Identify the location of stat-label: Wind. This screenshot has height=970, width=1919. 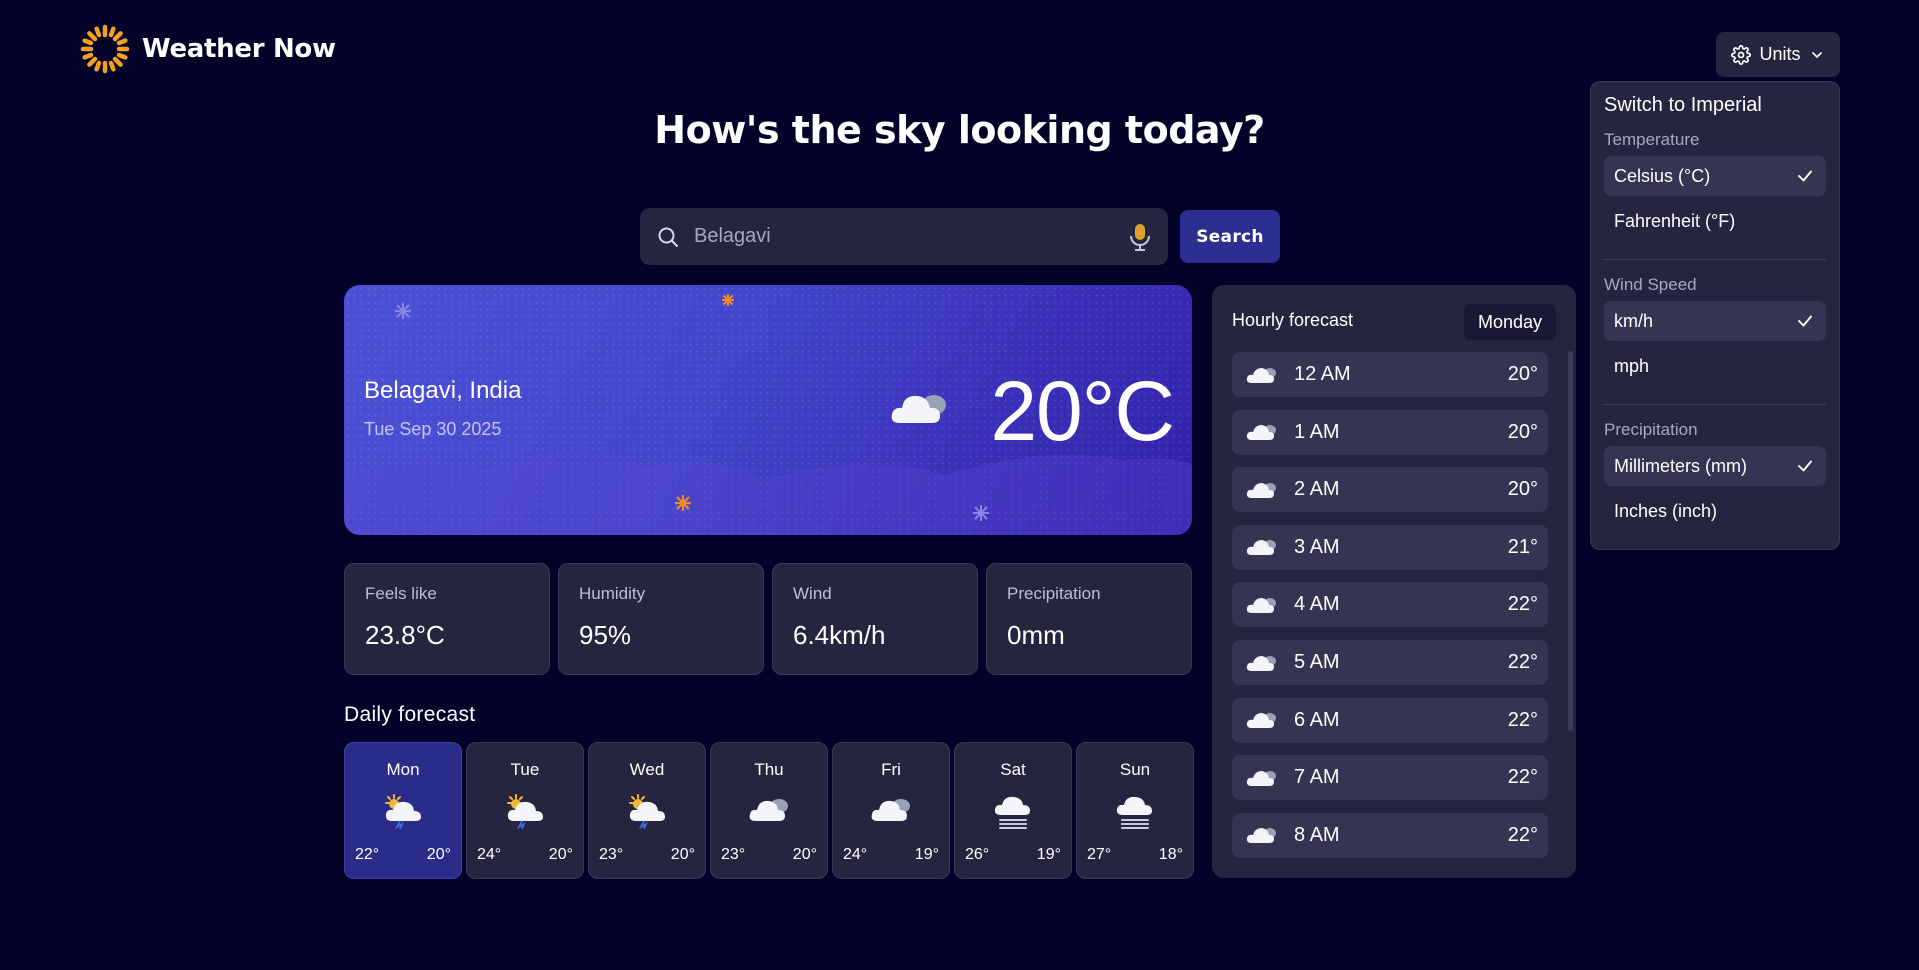
(812, 593).